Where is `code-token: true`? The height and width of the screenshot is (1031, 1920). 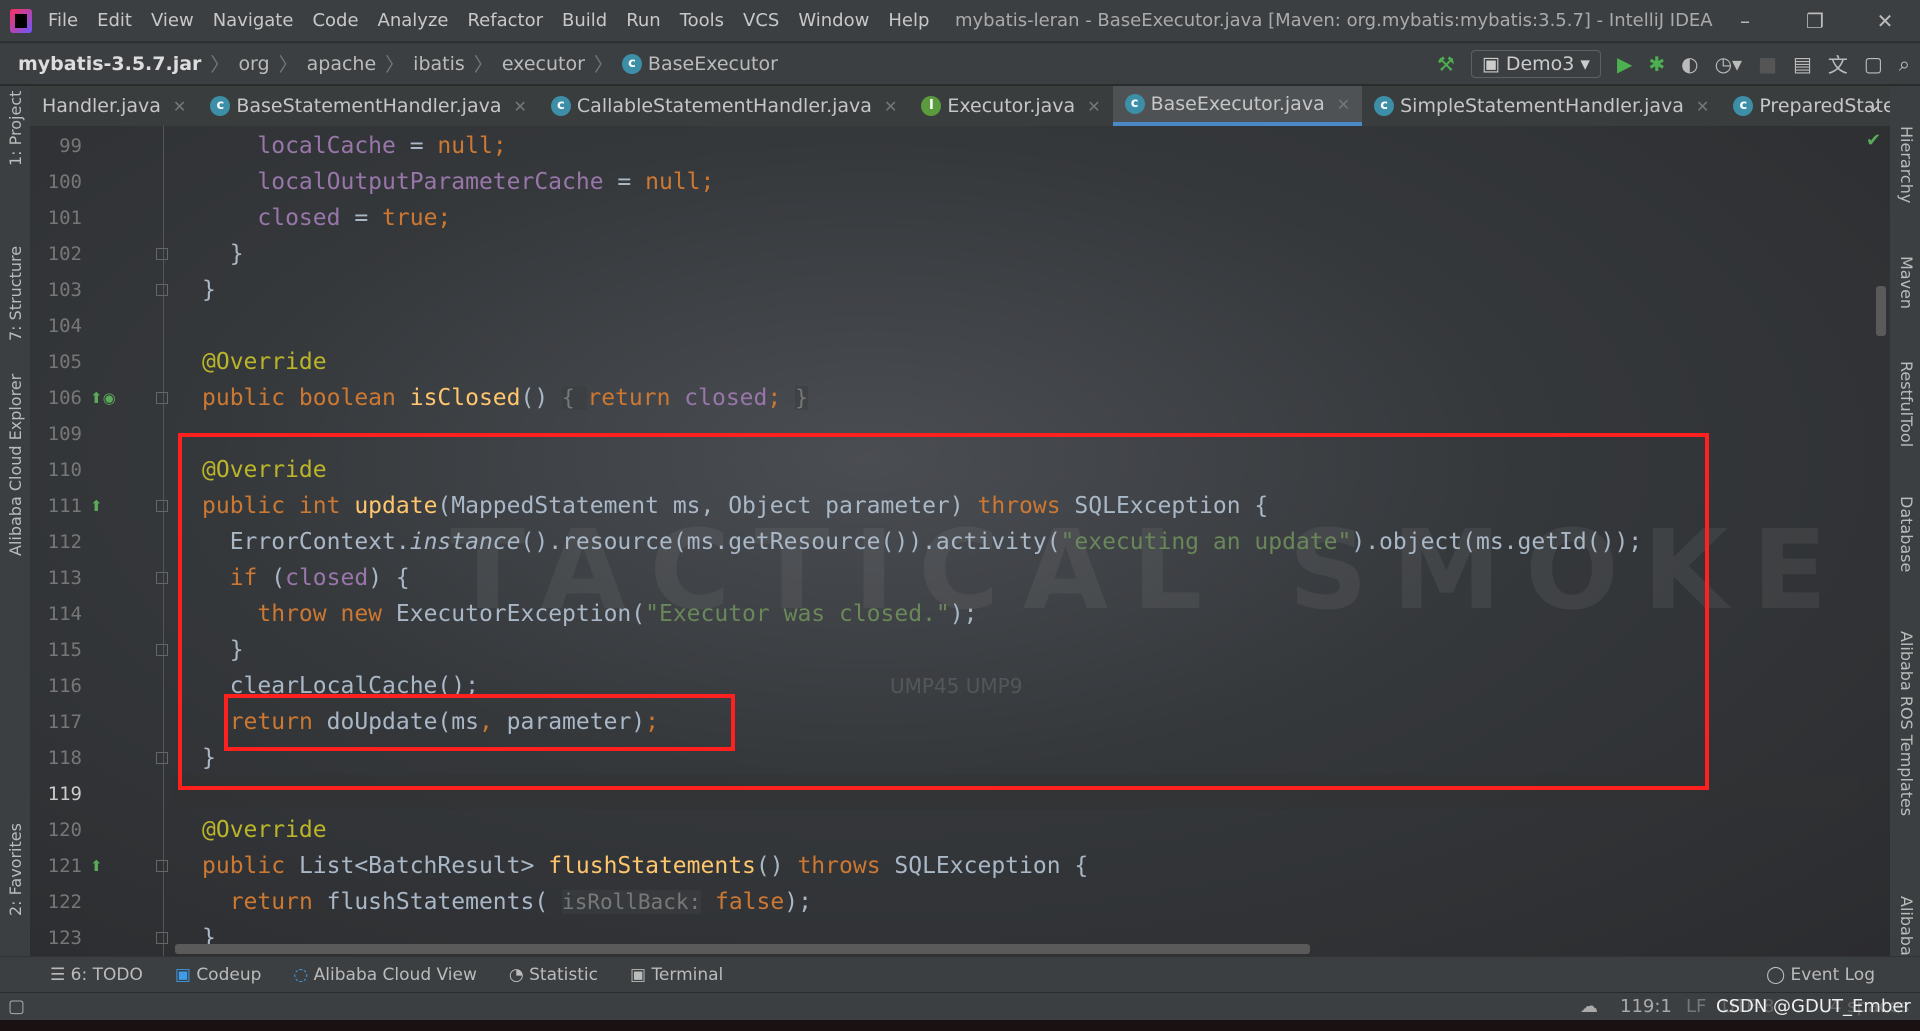
code-token: true is located at coordinates (410, 218).